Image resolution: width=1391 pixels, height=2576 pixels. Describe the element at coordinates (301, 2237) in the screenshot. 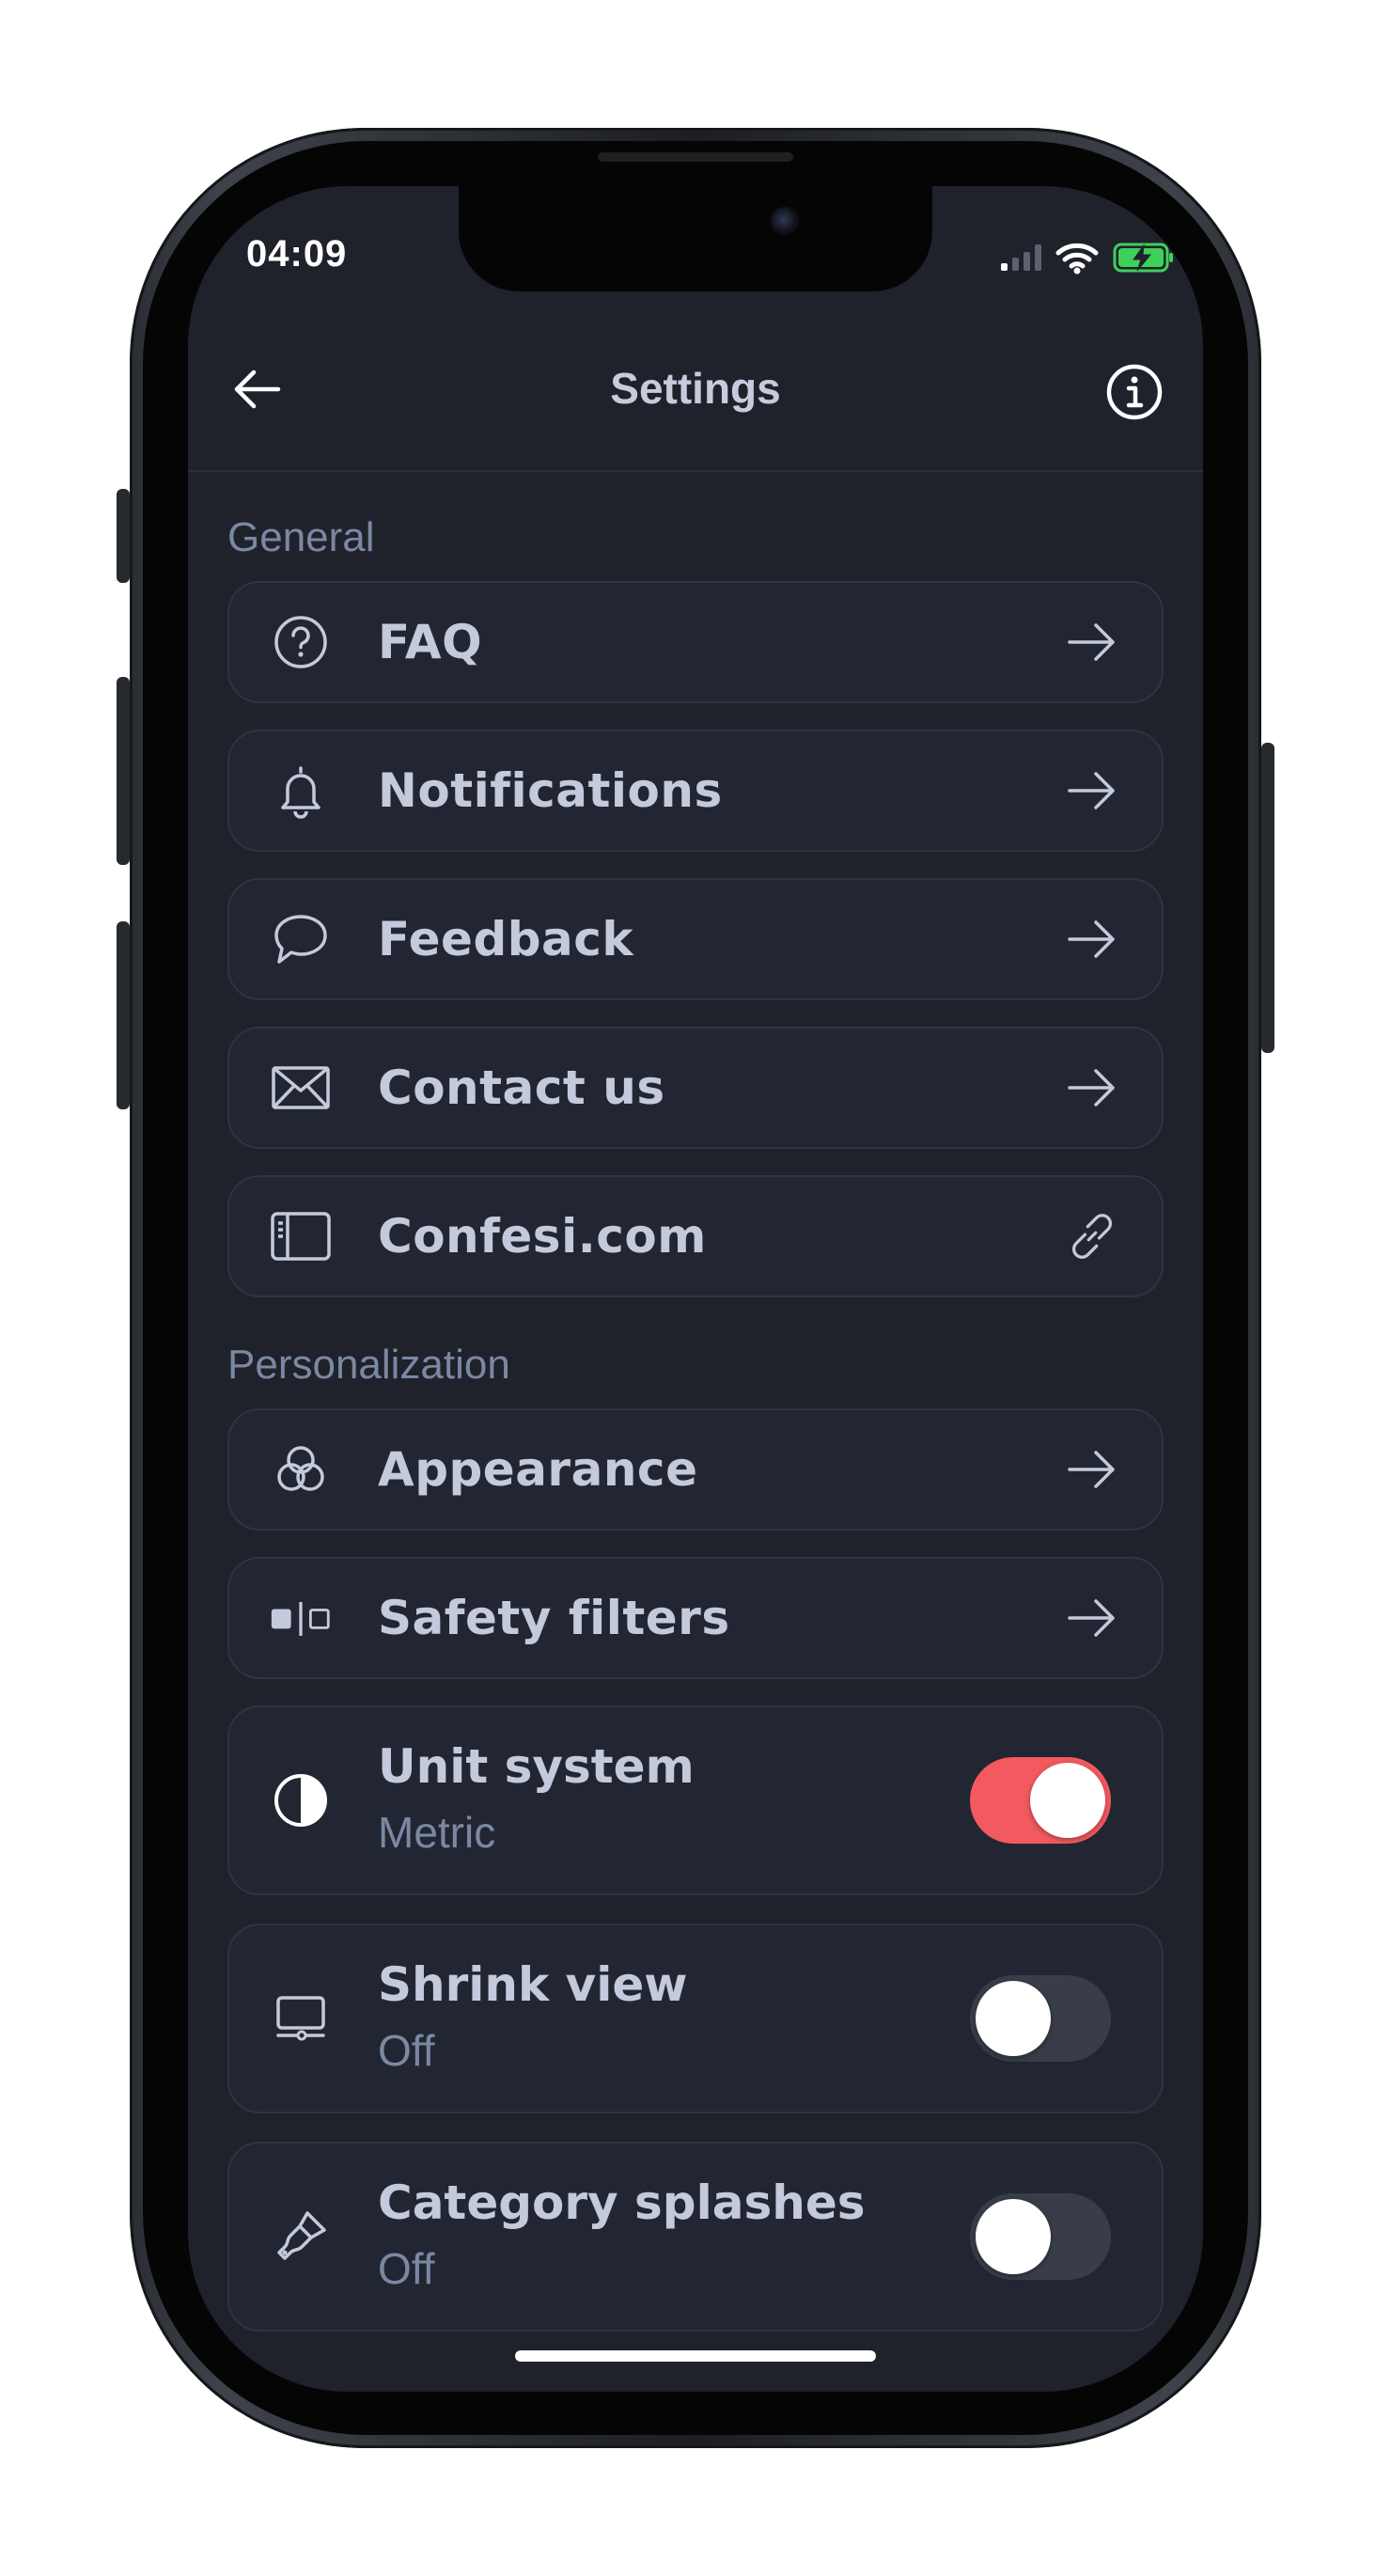

I see `paint-brush-icon` at that location.